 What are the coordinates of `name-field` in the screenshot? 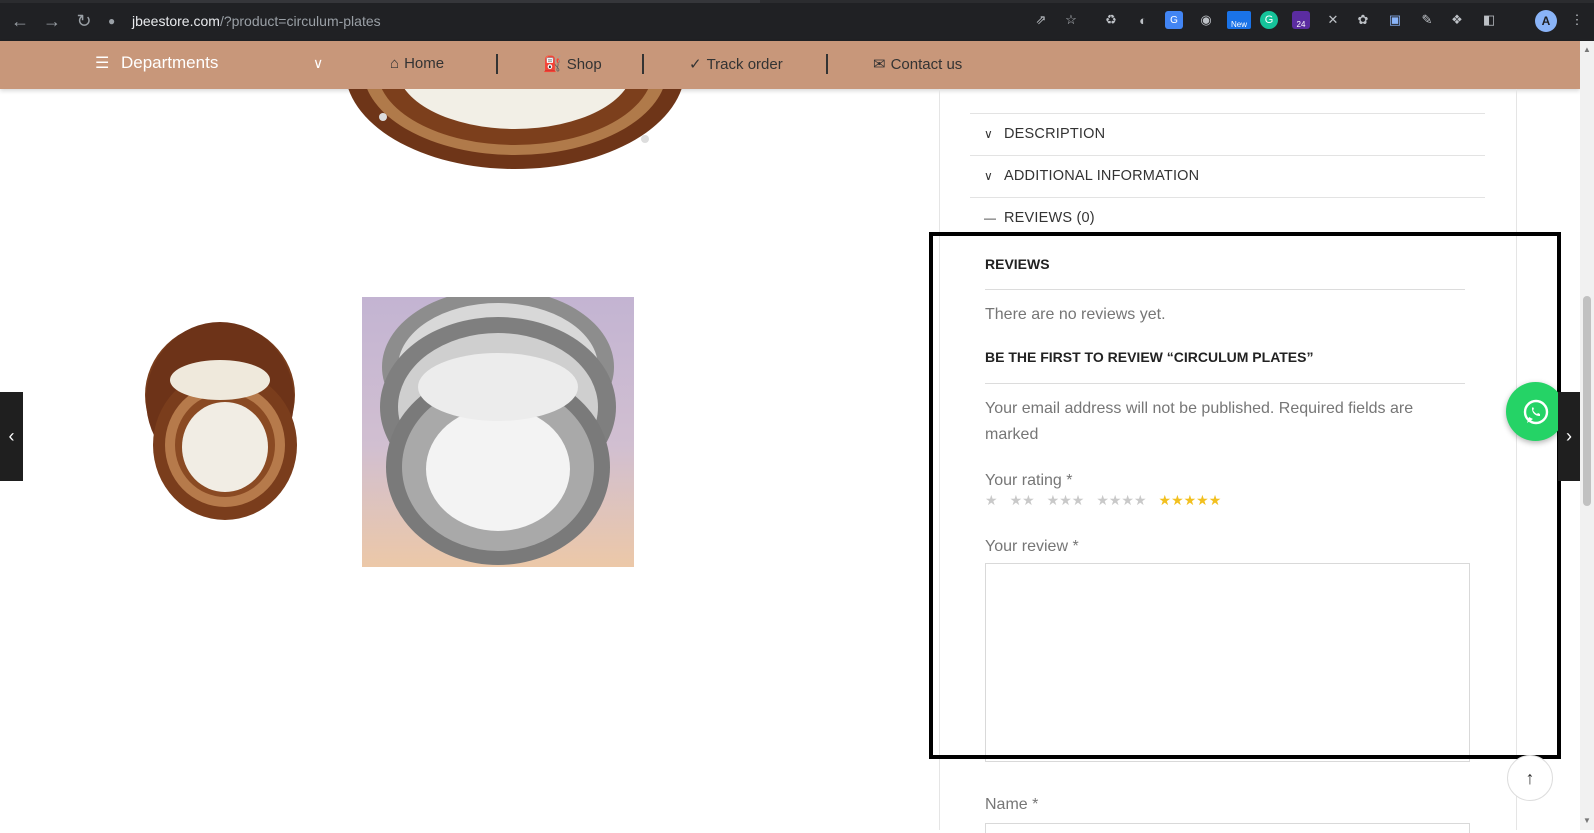 It's located at (1227, 828).